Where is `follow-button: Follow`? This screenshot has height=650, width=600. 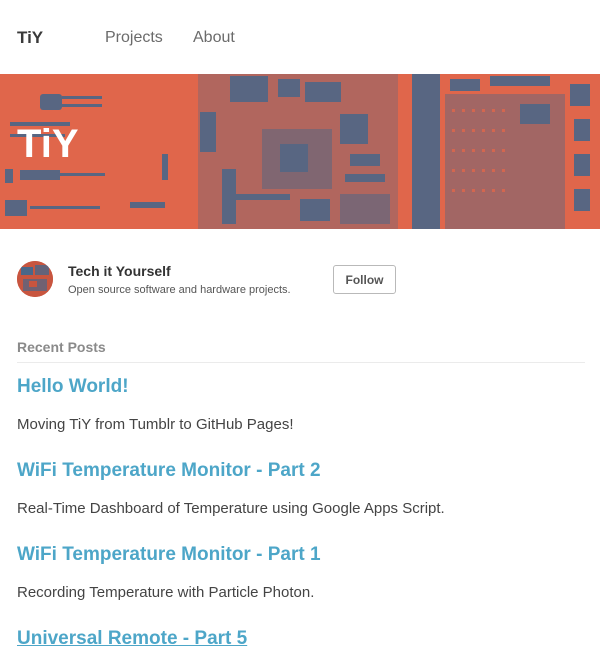
follow-button: Follow is located at coordinates (364, 279).